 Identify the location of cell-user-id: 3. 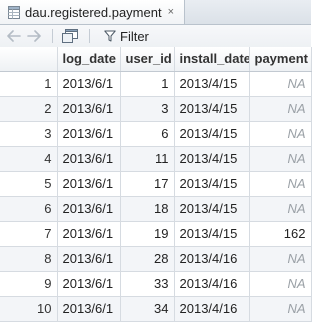
(147, 109).